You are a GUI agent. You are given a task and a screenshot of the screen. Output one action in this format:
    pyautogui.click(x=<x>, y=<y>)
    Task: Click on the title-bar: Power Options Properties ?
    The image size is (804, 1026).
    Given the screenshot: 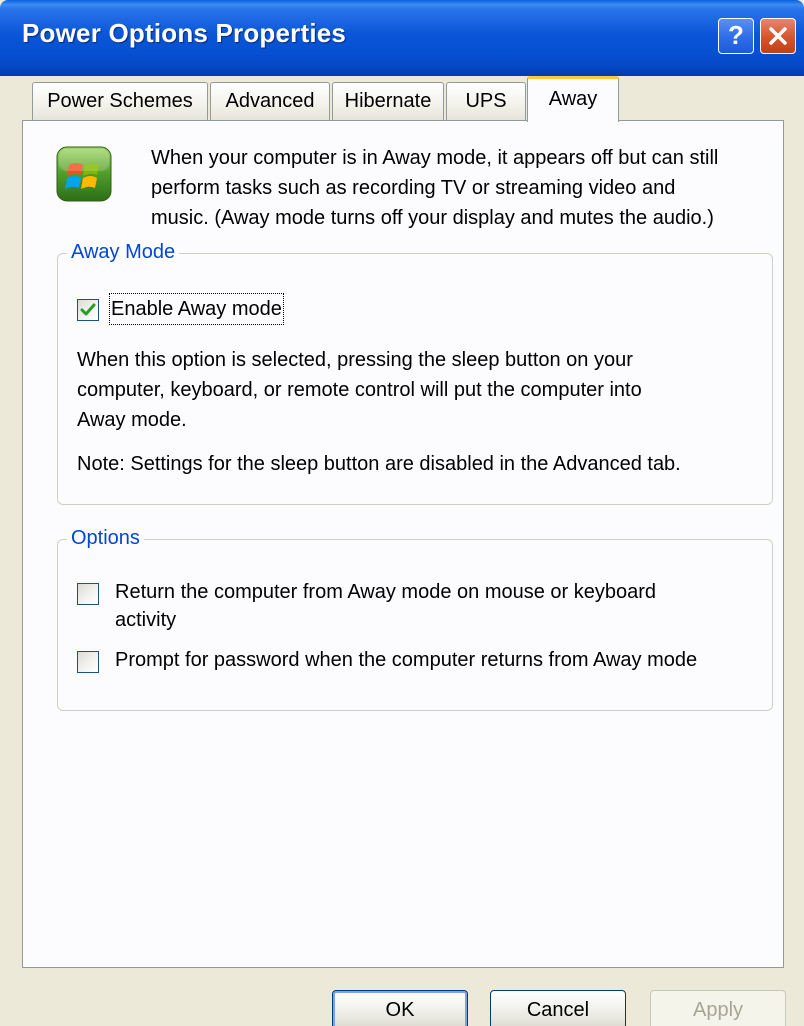 What is the action you would take?
    pyautogui.click(x=402, y=38)
    